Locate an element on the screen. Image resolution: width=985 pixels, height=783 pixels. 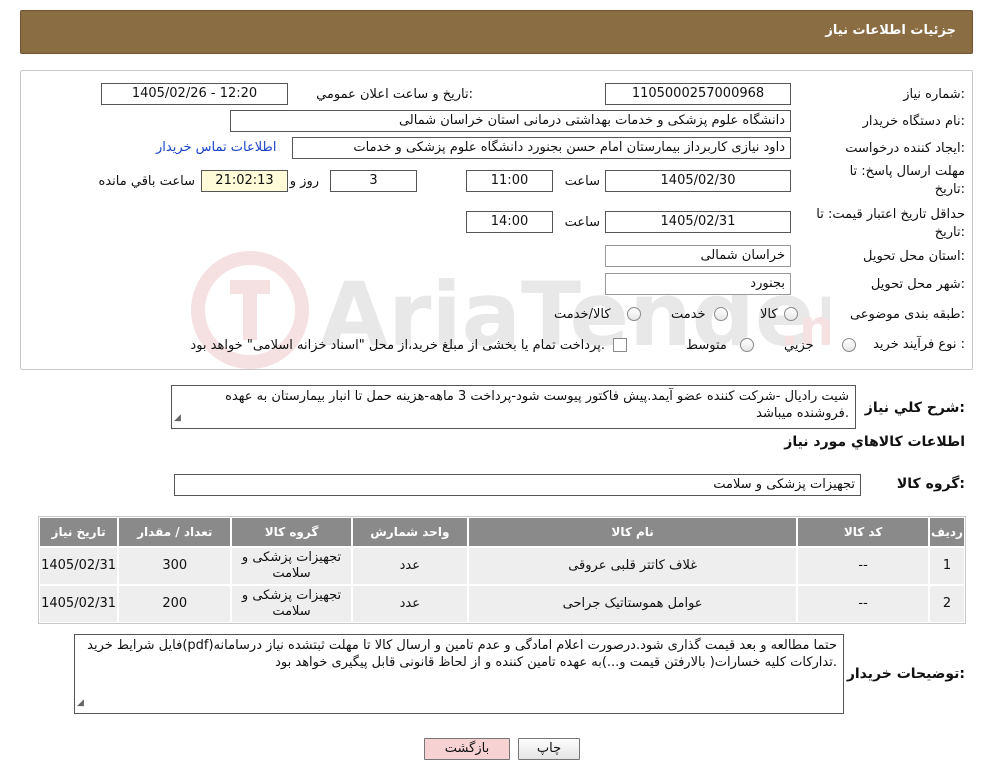
announce-label: تاریخ و ساعت اعلان عمومي: is located at coordinates (394, 94).